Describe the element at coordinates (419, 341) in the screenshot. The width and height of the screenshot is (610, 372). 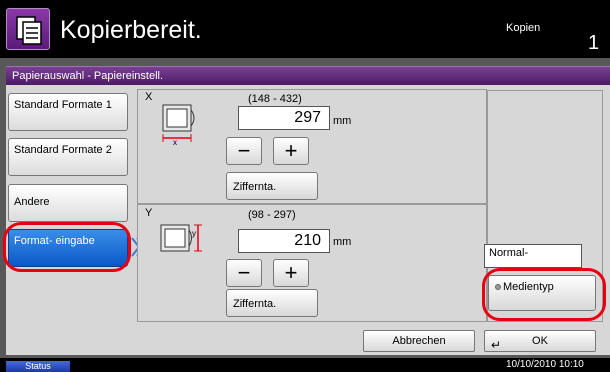
I see `cancel-button: Abbrechen` at that location.